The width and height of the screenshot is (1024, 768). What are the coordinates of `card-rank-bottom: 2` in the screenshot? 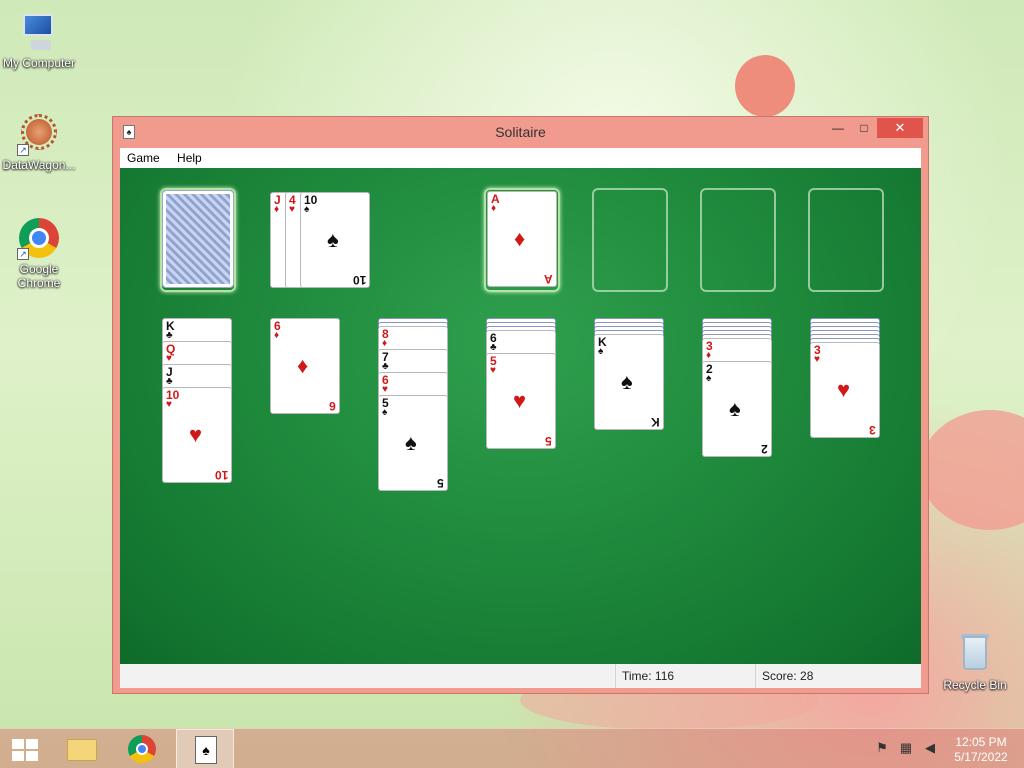 It's located at (764, 449).